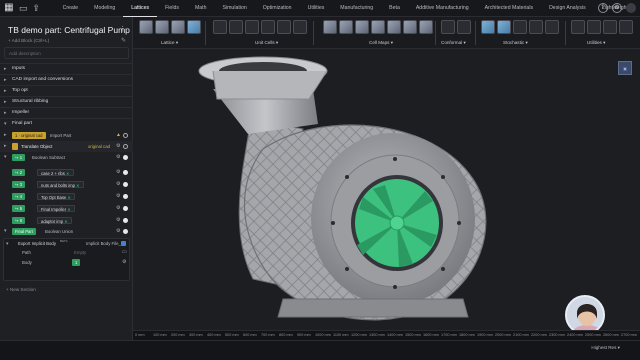  Describe the element at coordinates (66, 231) in the screenshot. I see `block-row: ▾ Final Part Boolean Union ⚙` at that location.